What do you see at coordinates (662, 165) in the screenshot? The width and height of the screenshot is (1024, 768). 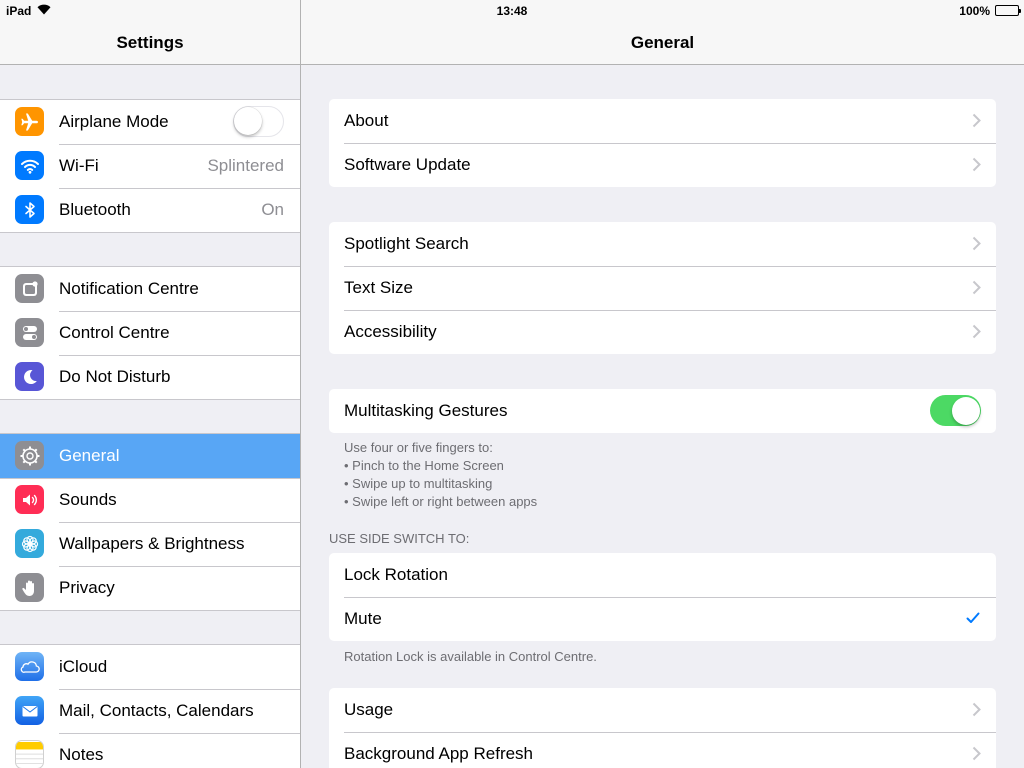 I see `software-update-row: Software Update` at bounding box center [662, 165].